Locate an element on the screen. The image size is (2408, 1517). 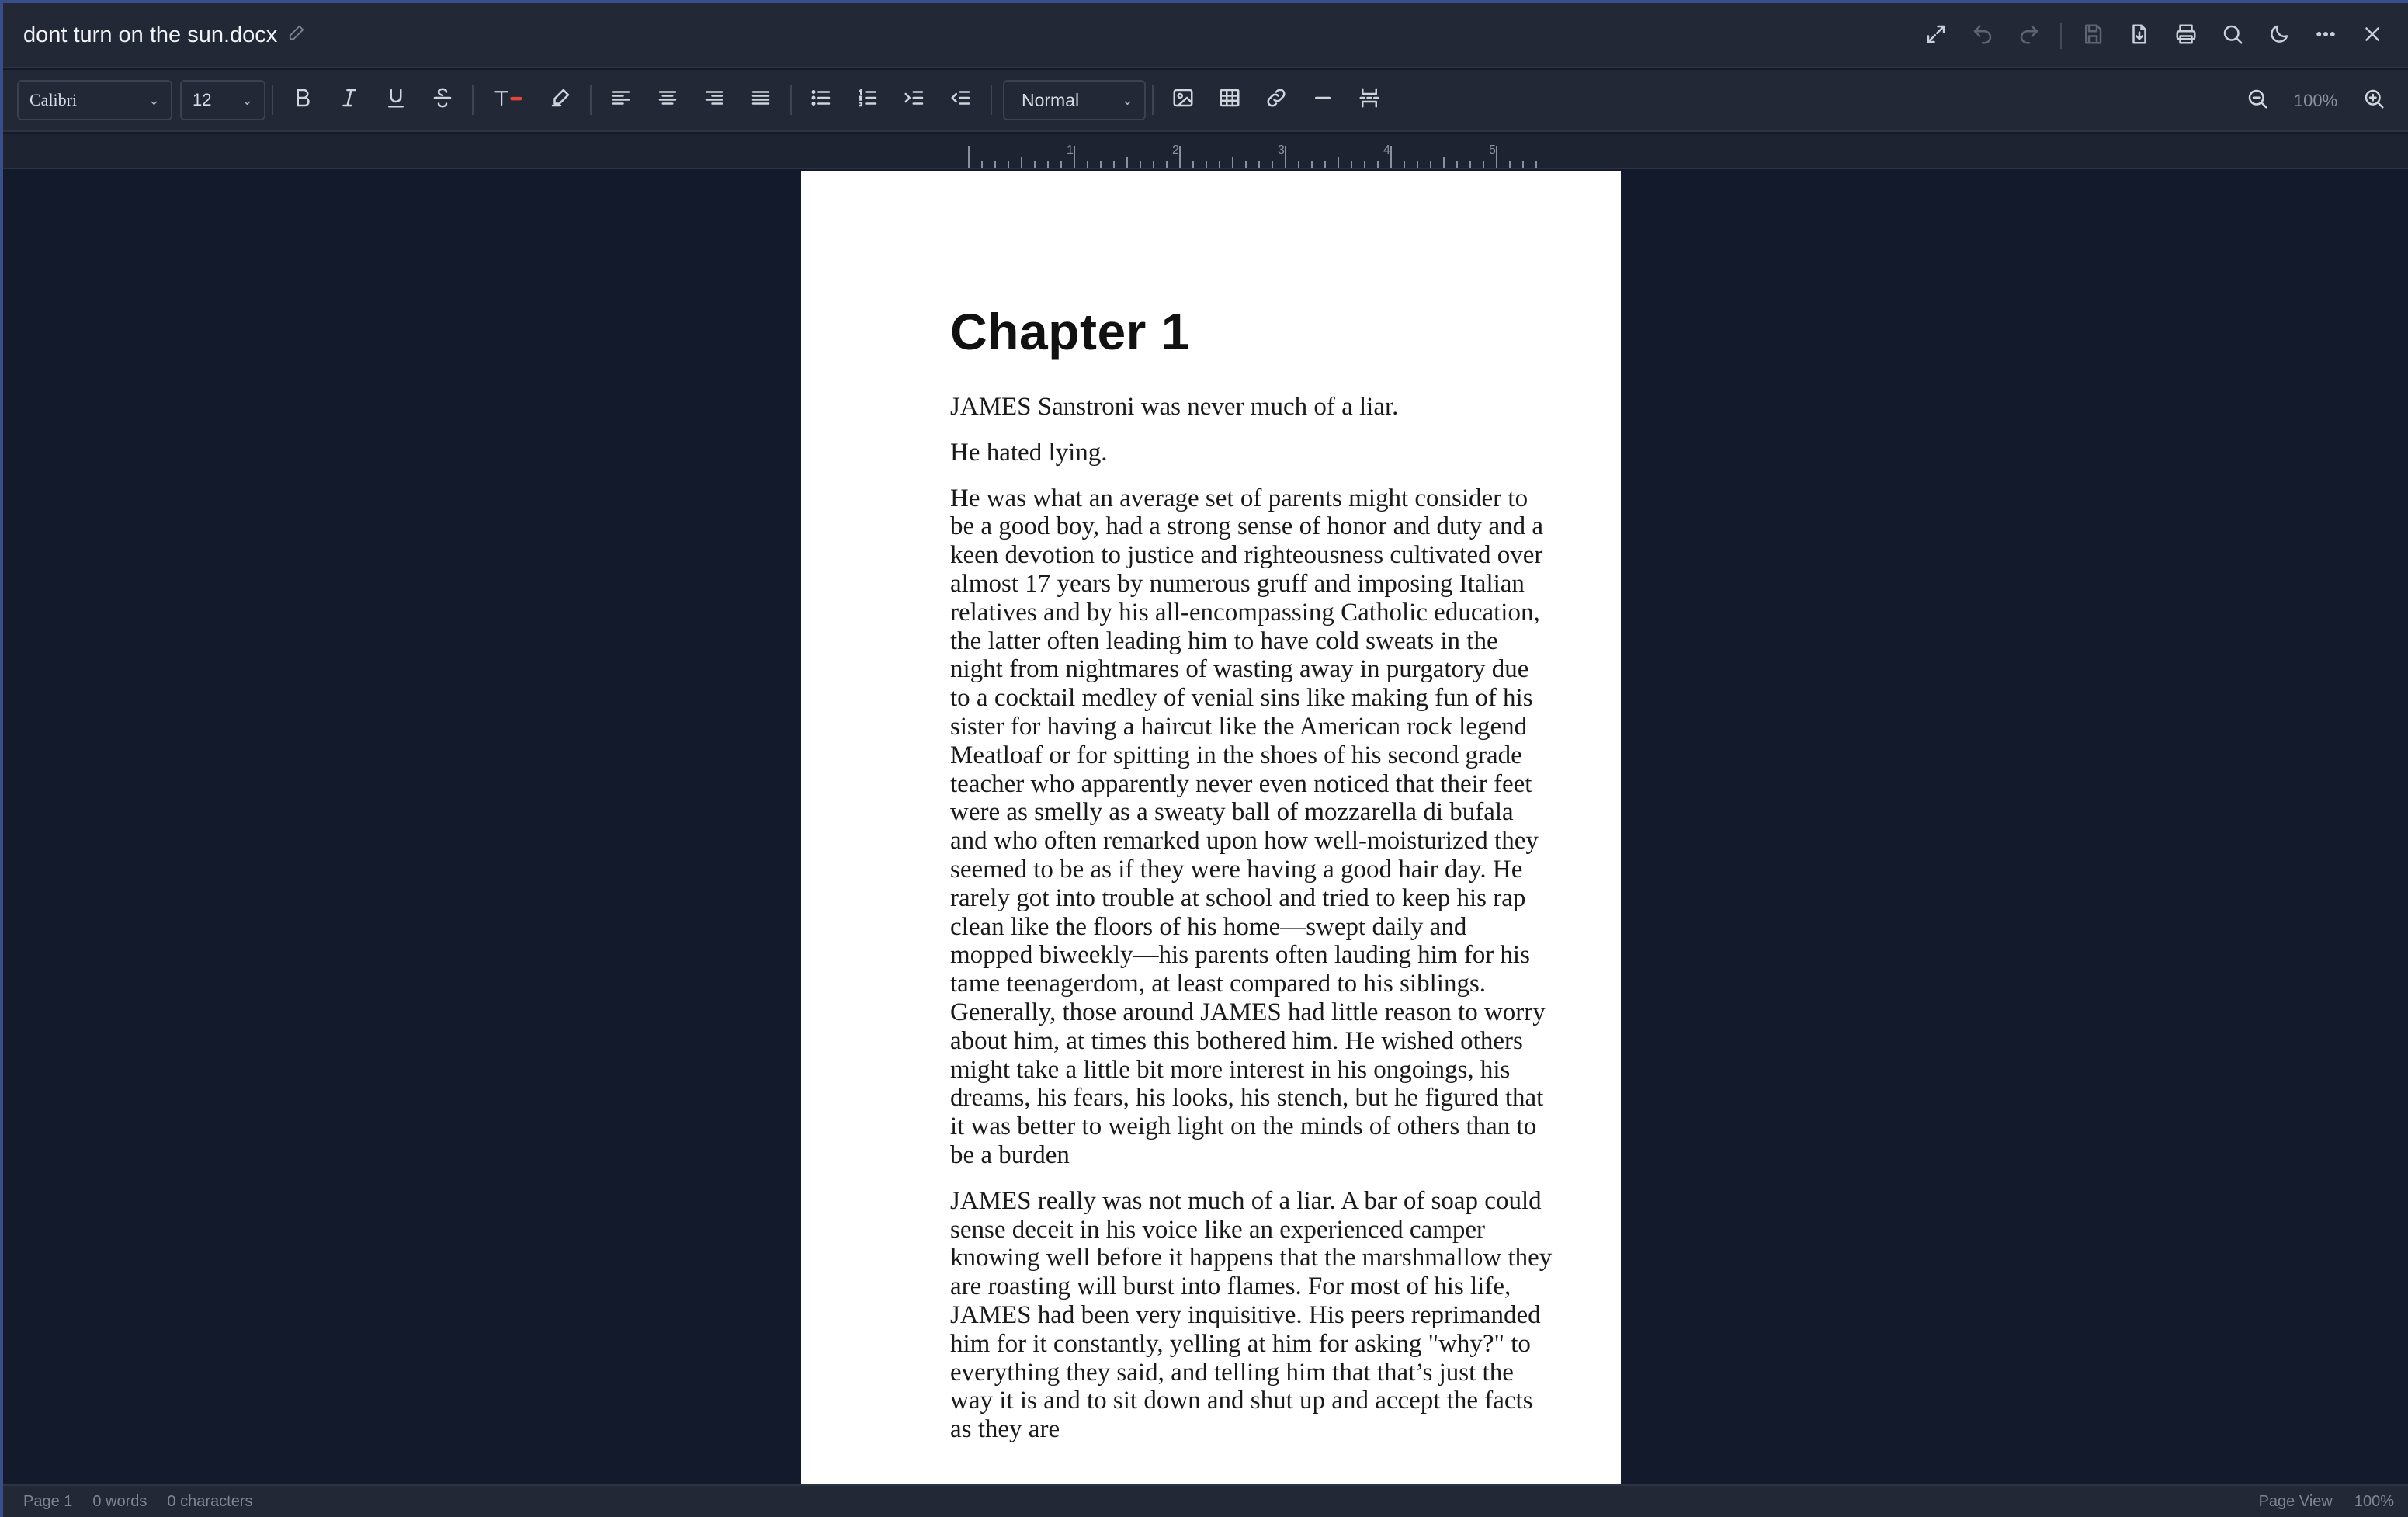
justify-icon is located at coordinates (760, 100).